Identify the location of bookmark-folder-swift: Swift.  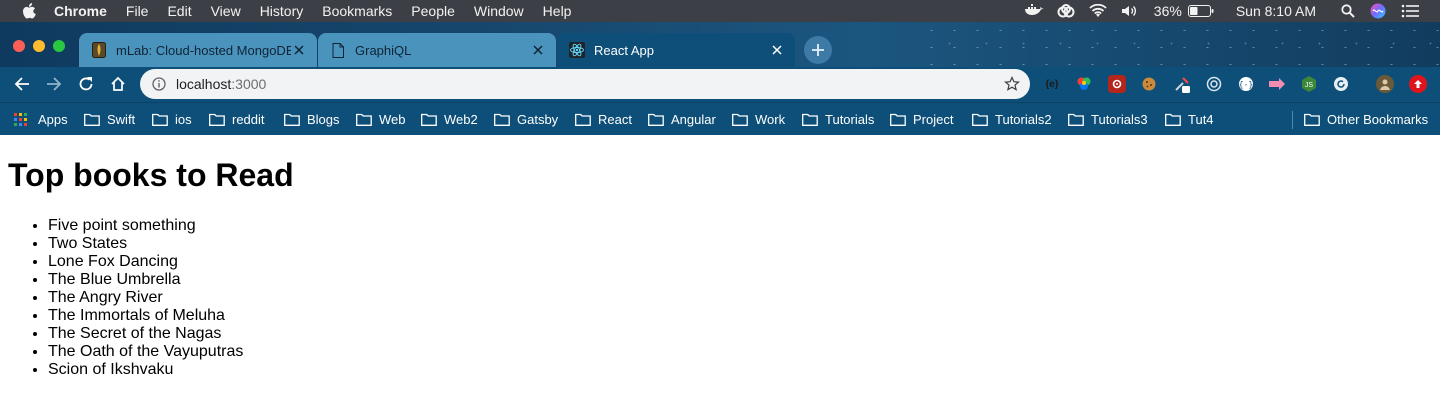
(109, 119).